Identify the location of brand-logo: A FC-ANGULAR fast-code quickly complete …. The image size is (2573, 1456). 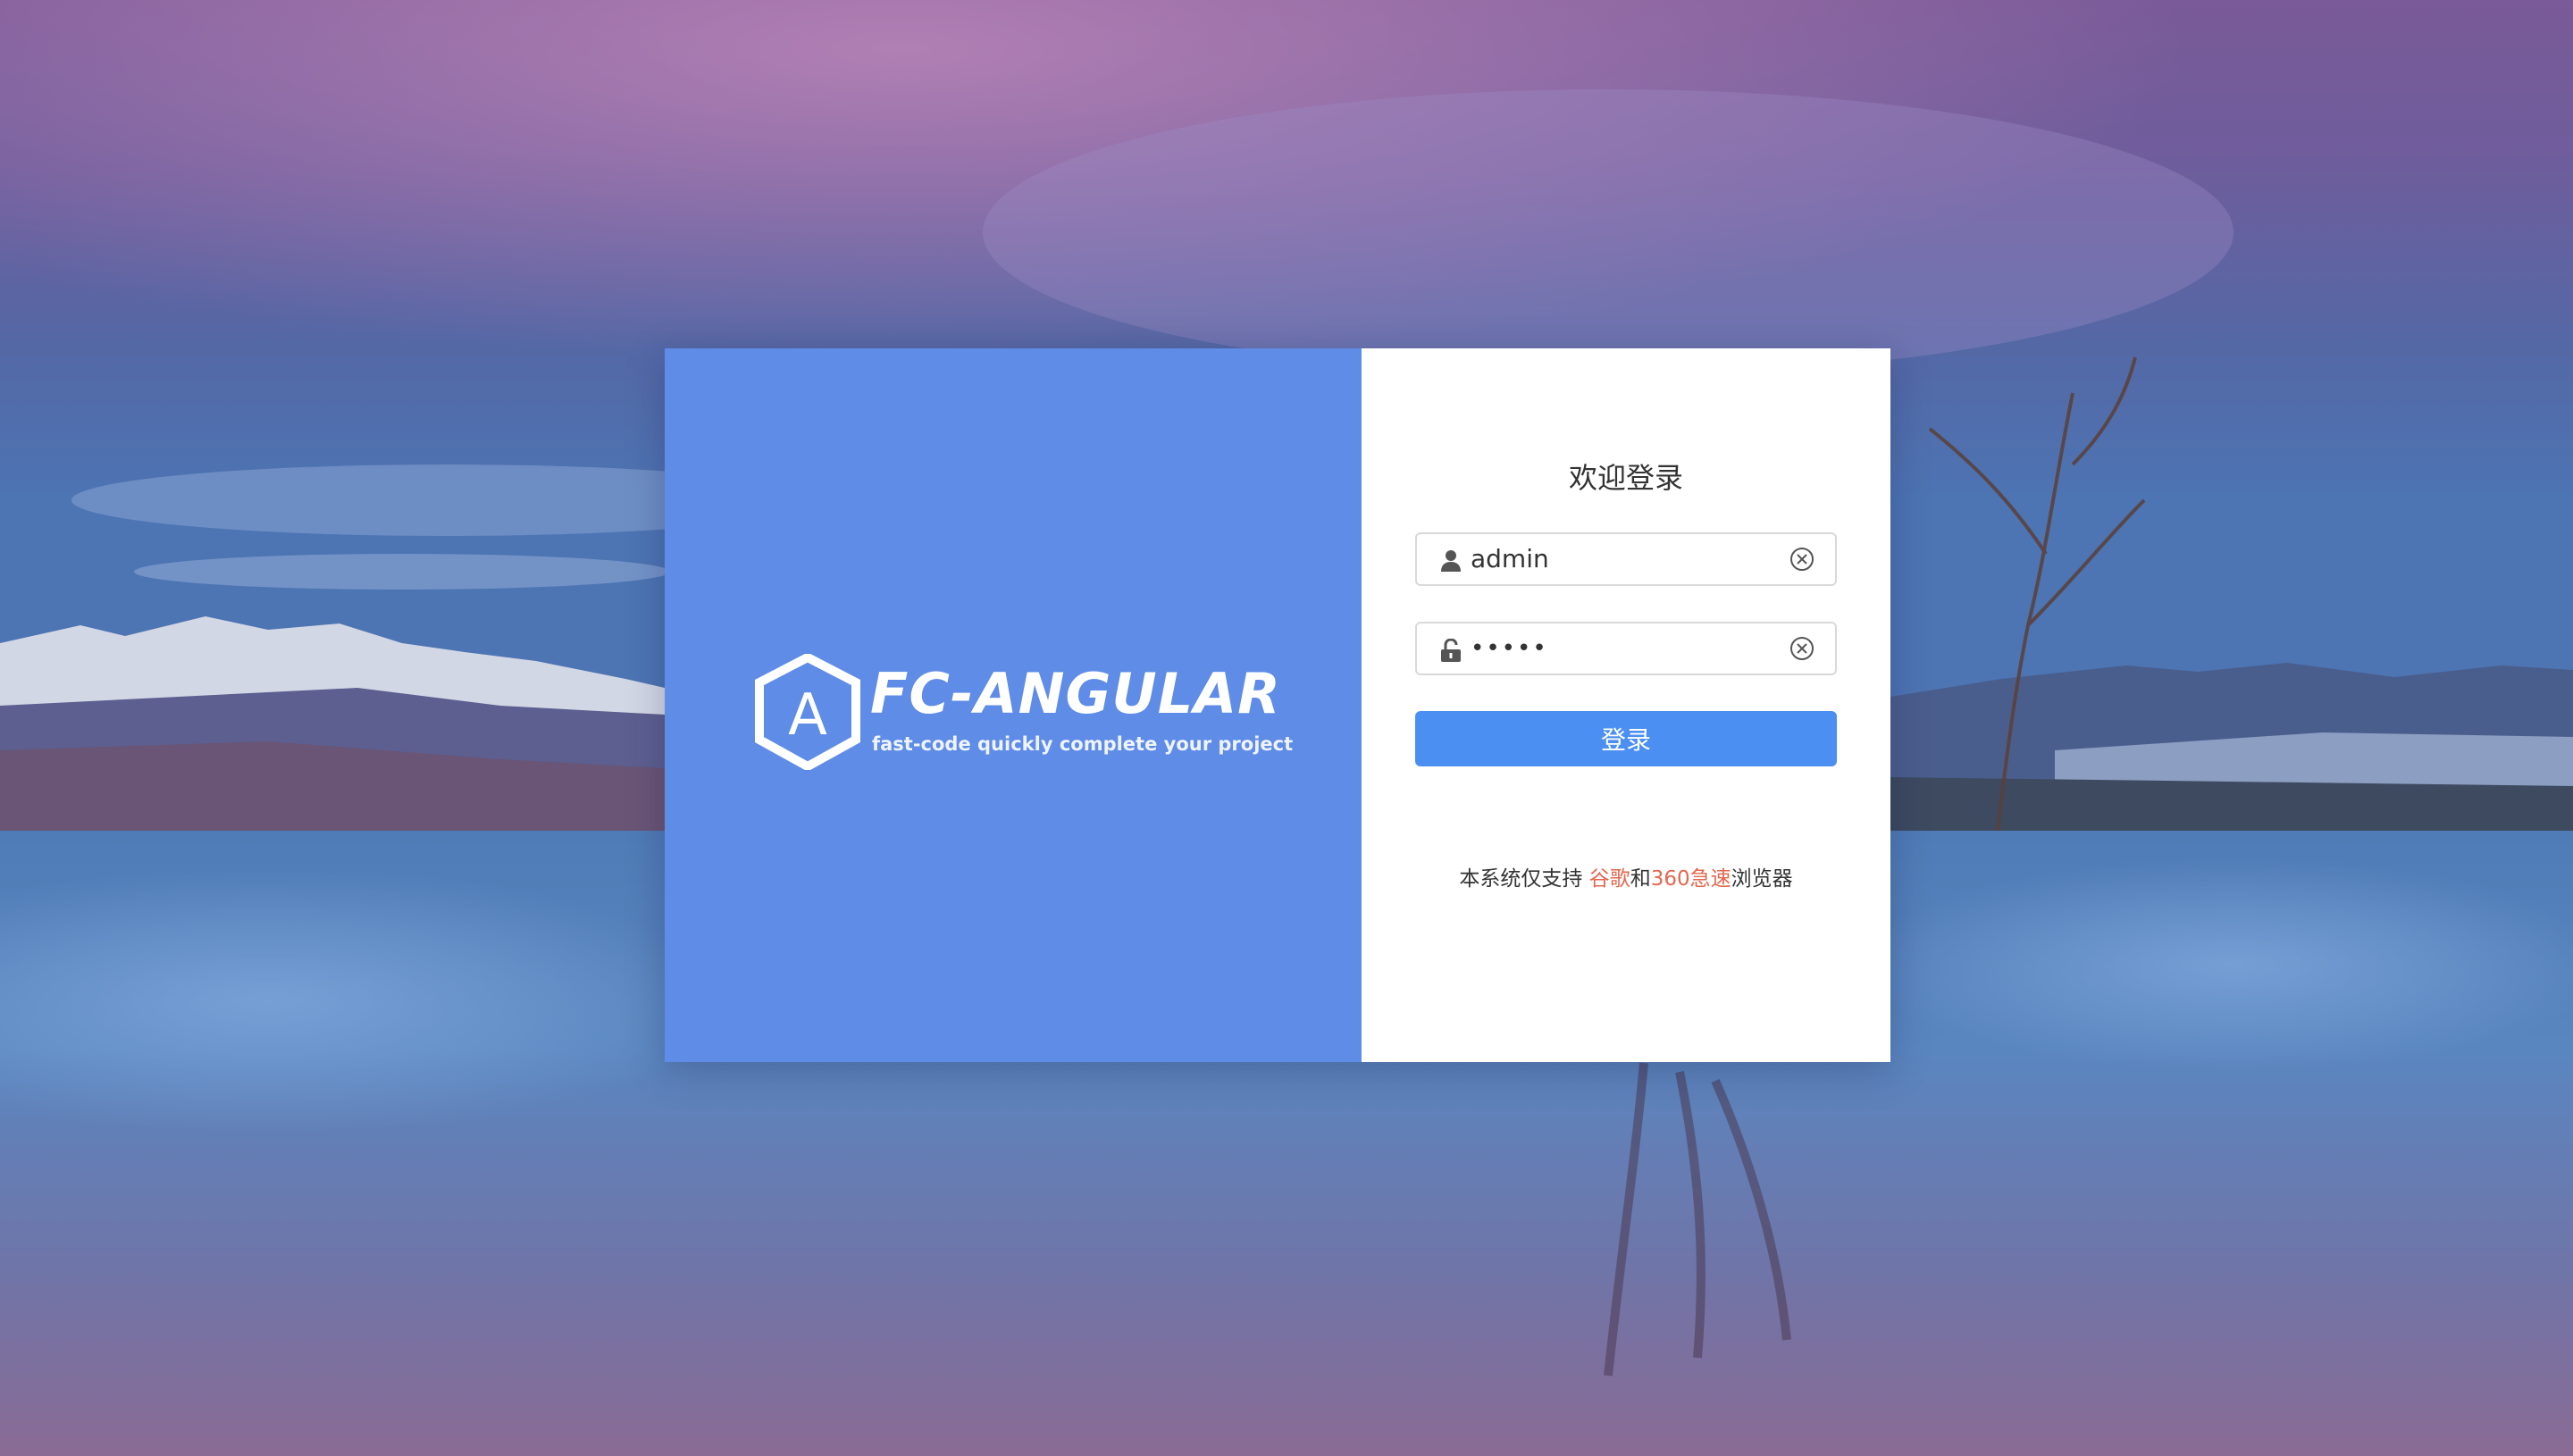
(1023, 716).